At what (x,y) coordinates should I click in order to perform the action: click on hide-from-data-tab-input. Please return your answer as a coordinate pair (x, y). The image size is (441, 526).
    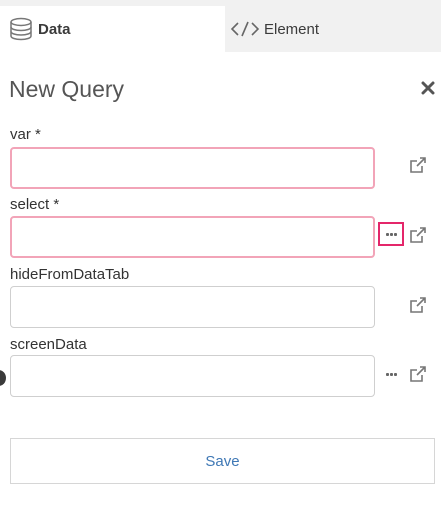
    Looking at the image, I should click on (192, 307).